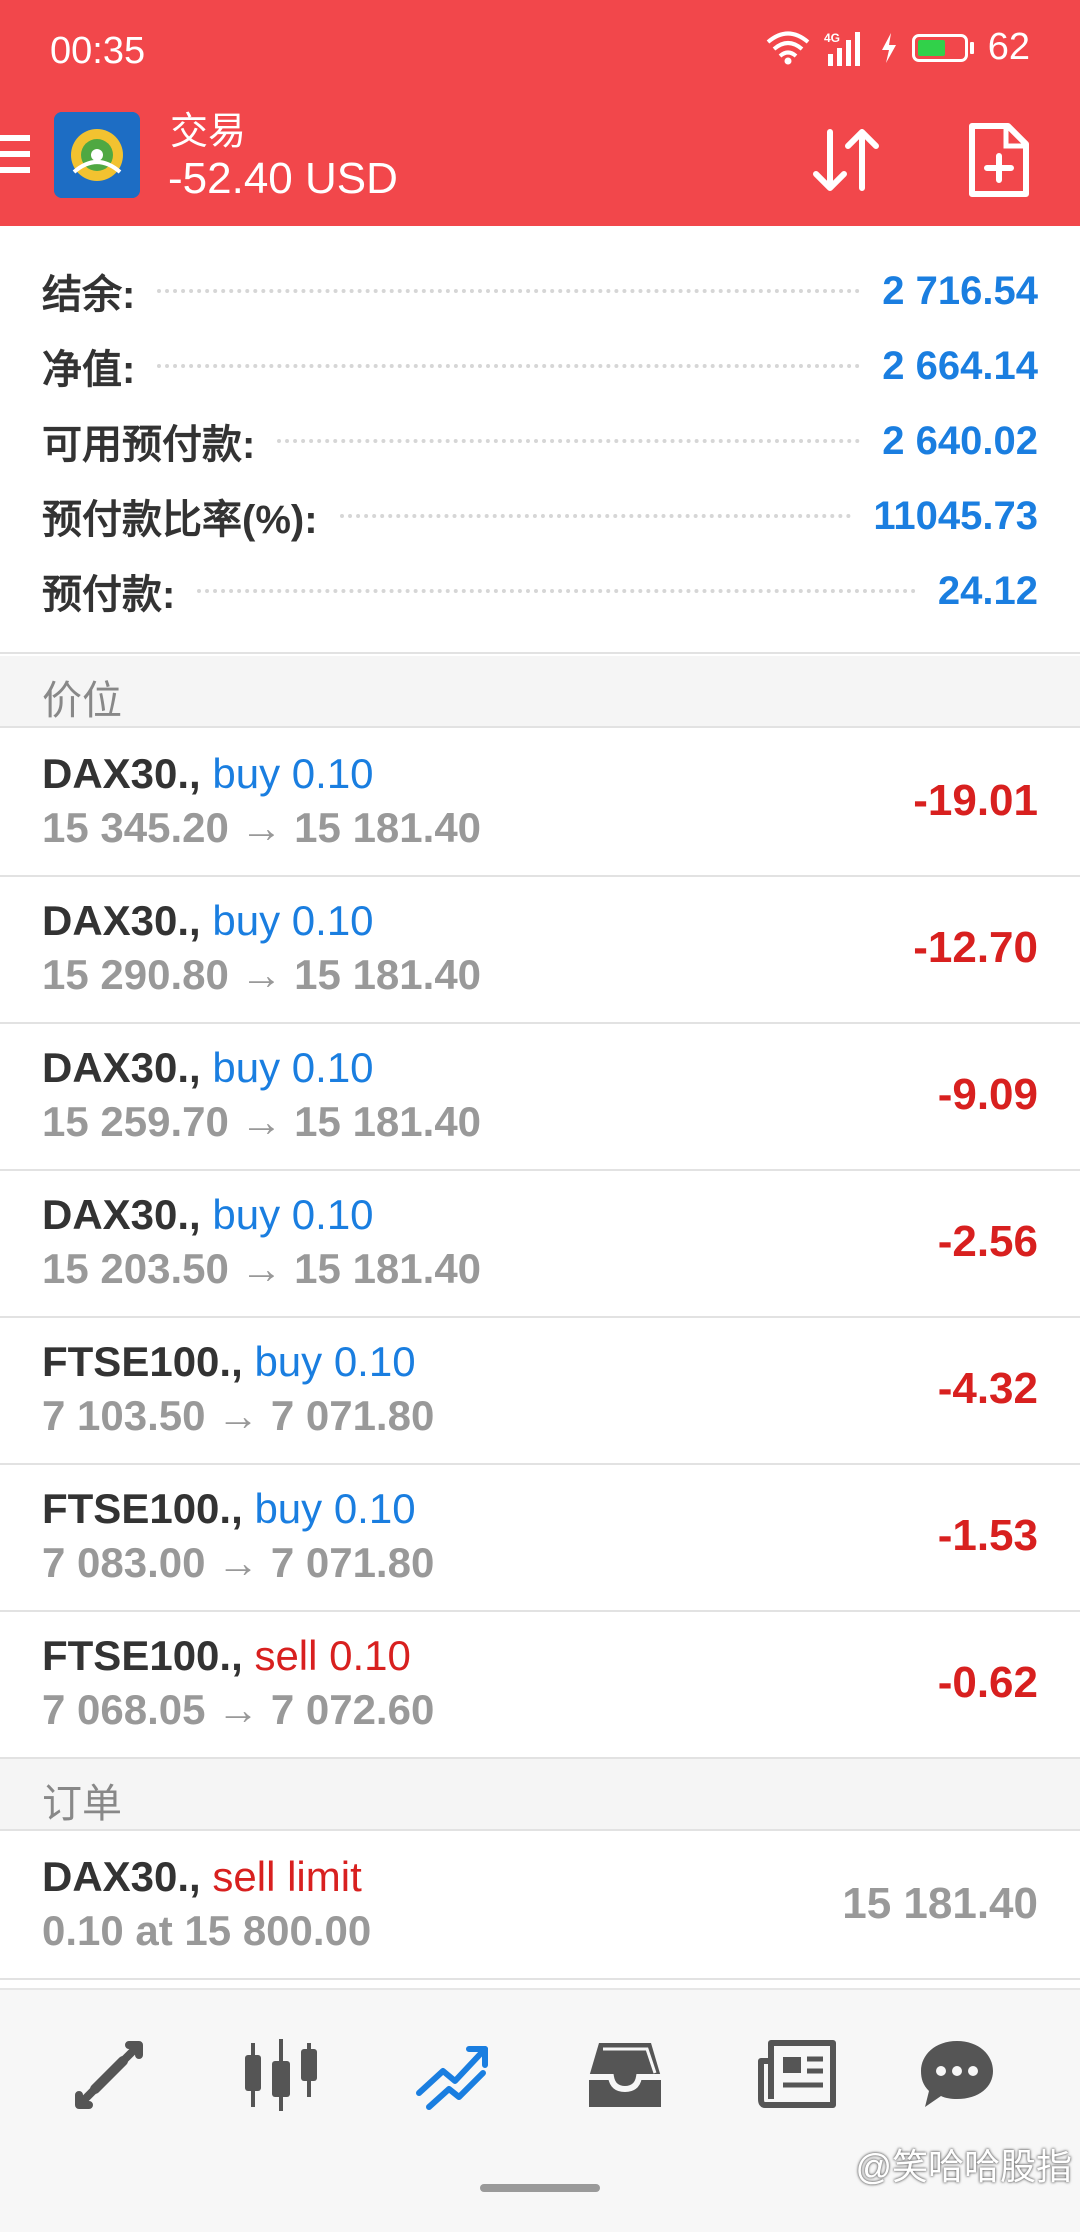 The height and width of the screenshot is (2232, 1080). What do you see at coordinates (262, 827) in the screenshot?
I see `position-prices: 15 345.20 → 15 181.40` at bounding box center [262, 827].